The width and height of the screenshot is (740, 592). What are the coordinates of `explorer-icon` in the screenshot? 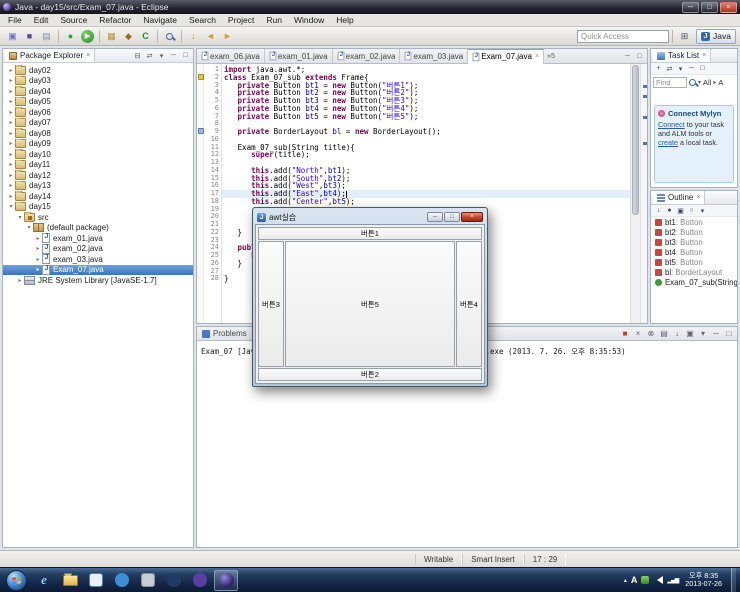 It's located at (70, 580).